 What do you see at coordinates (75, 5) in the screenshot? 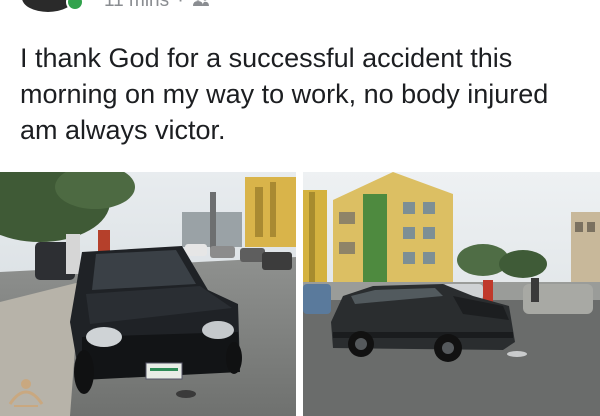
I see `online-status-icon` at bounding box center [75, 5].